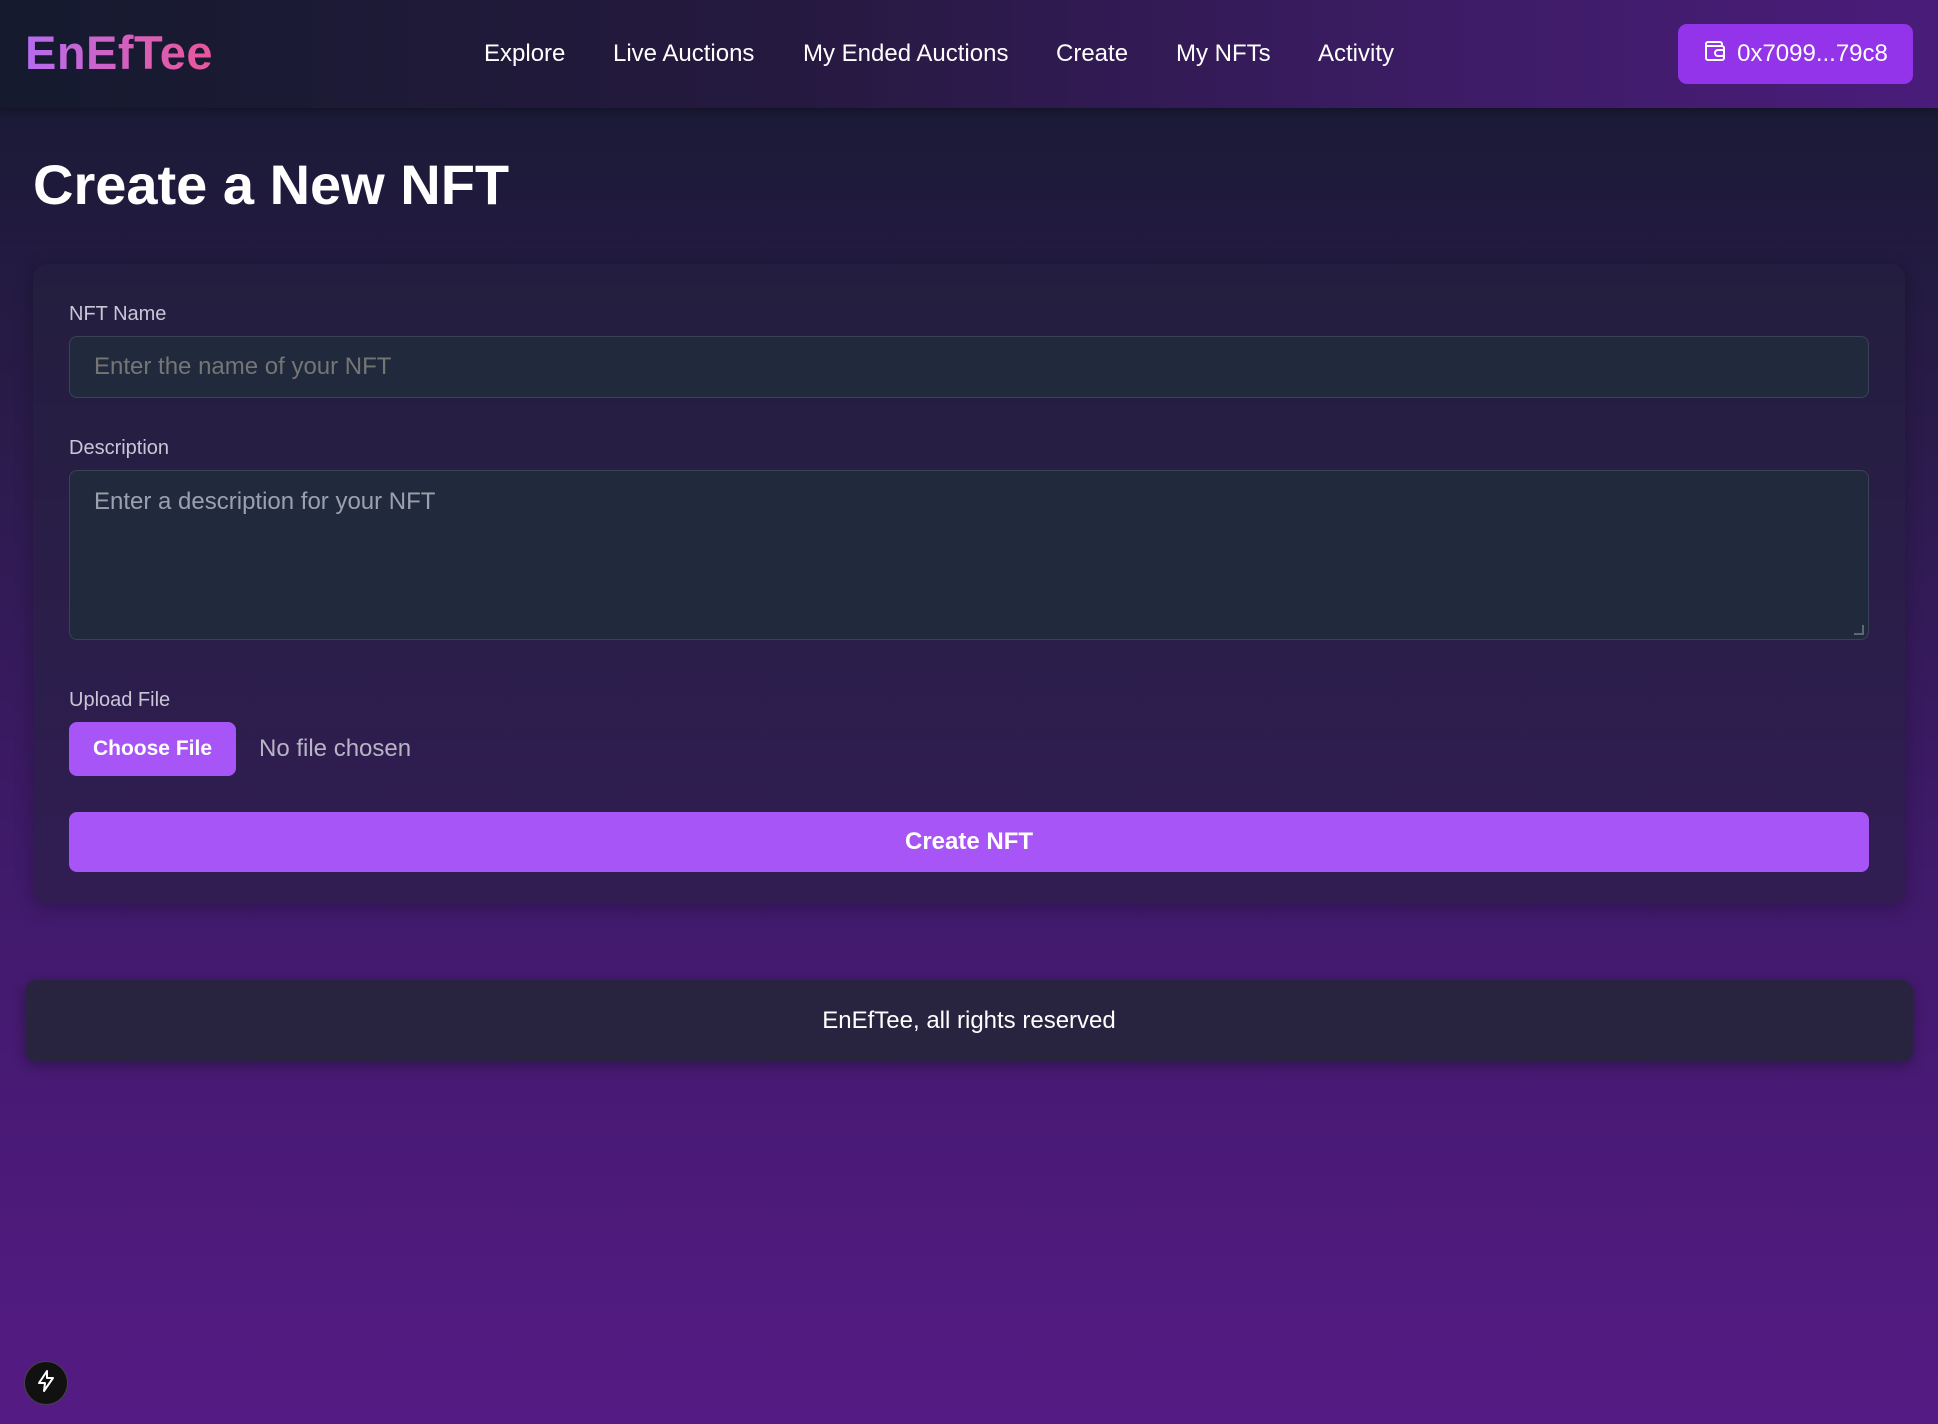 This screenshot has width=1938, height=1424. I want to click on nav-item-explore: Explore, so click(524, 54).